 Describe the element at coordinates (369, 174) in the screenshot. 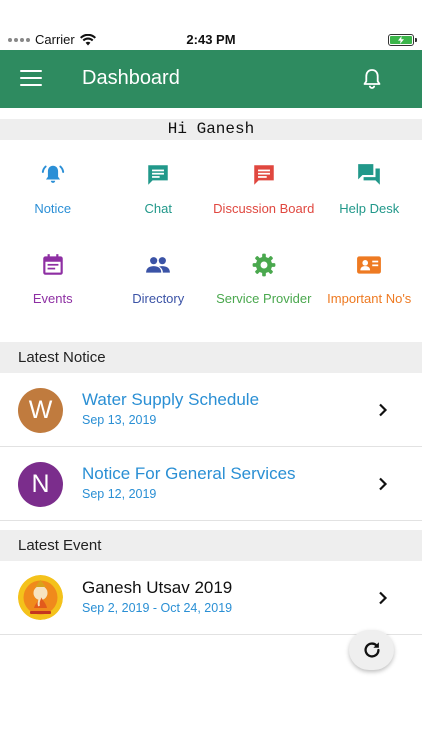

I see `forum-icon` at that location.